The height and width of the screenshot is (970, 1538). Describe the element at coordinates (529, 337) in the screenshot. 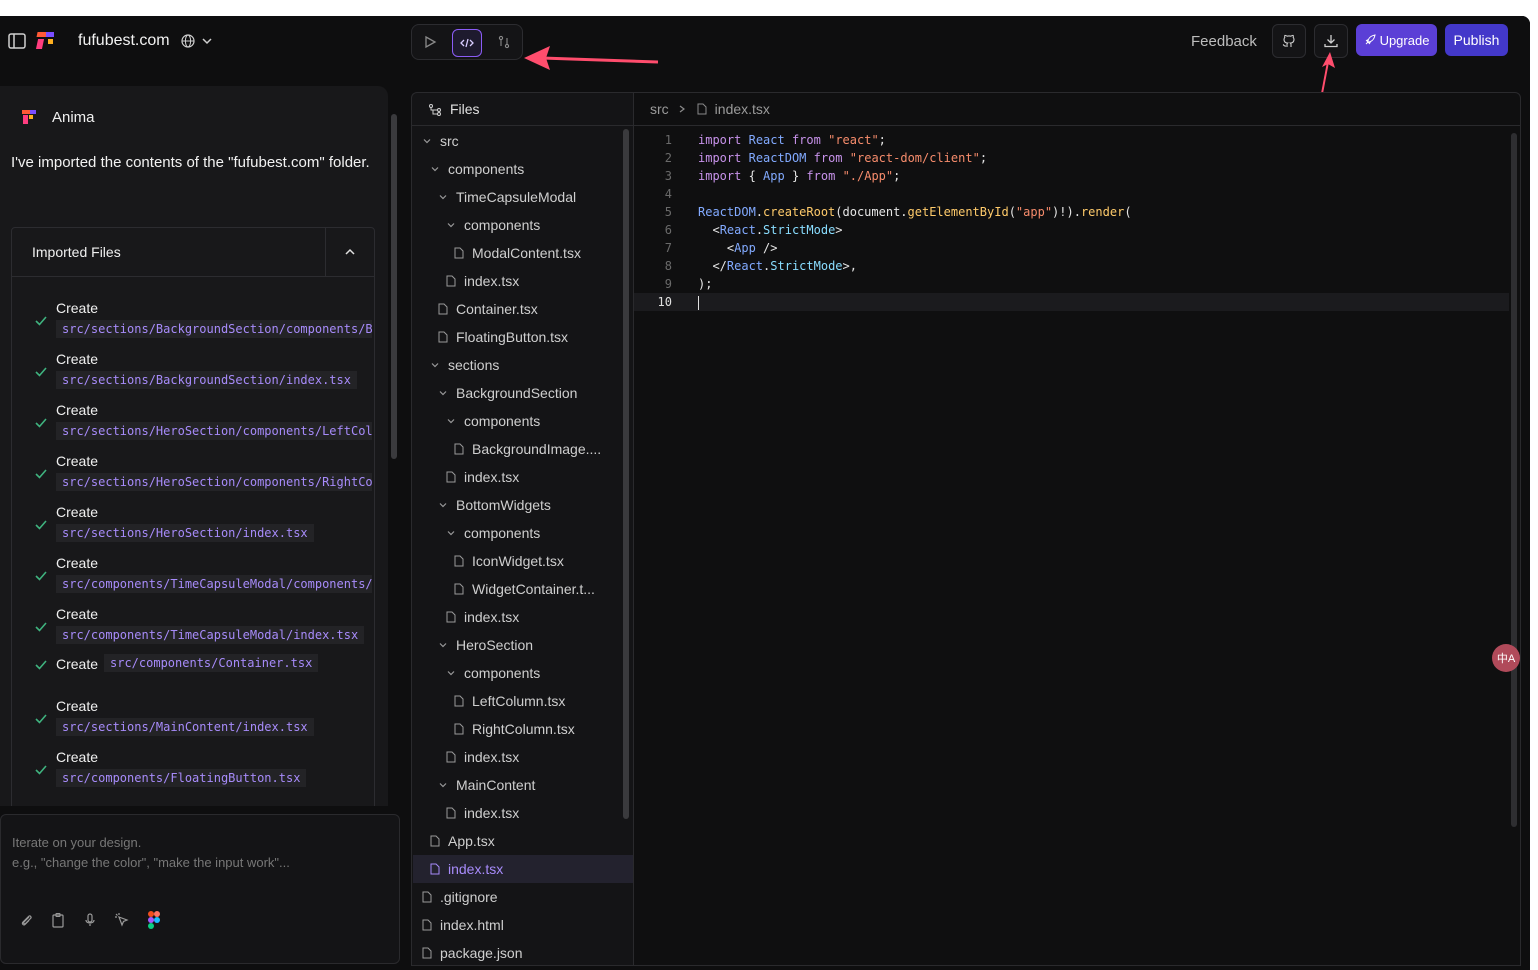

I see `tree-file: FloatingButton.tsx` at that location.